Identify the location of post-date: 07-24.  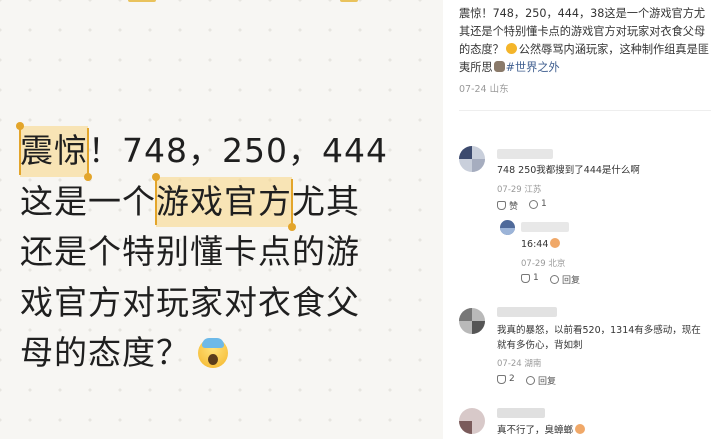
(473, 89).